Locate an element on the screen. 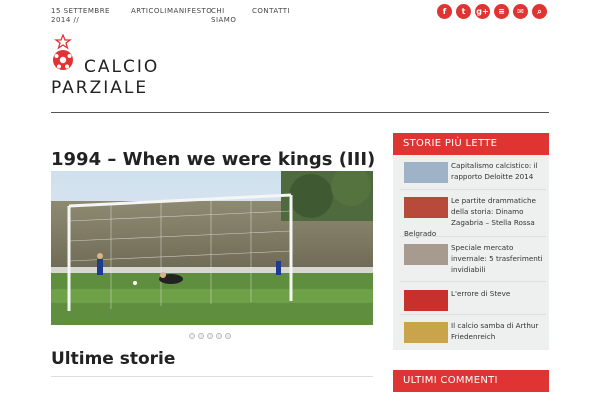 The height and width of the screenshot is (400, 600). section-divider is located at coordinates (212, 376).